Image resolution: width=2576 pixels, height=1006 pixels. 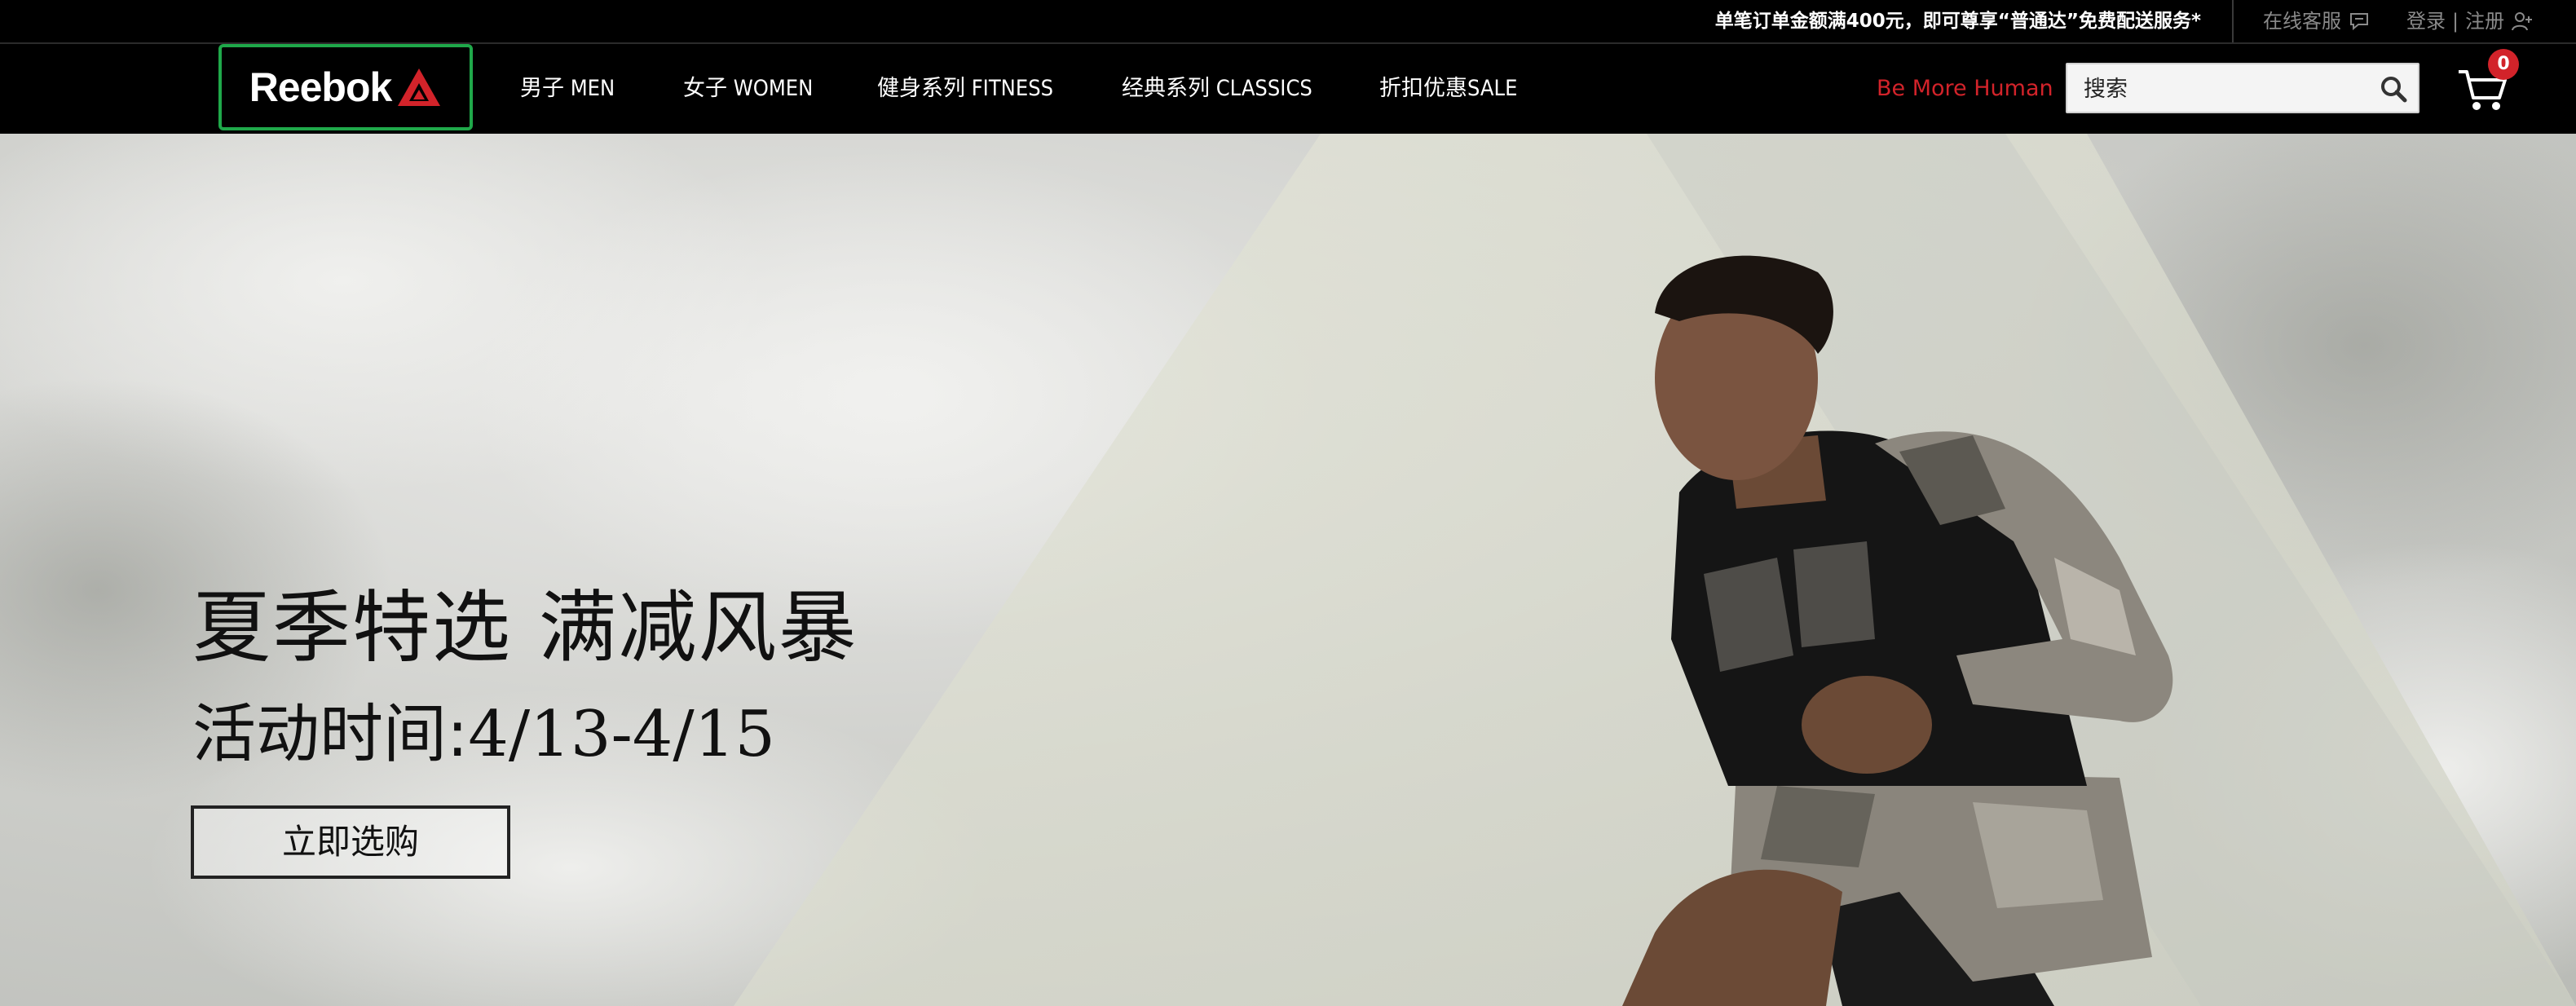 I want to click on search-box, so click(x=2242, y=88).